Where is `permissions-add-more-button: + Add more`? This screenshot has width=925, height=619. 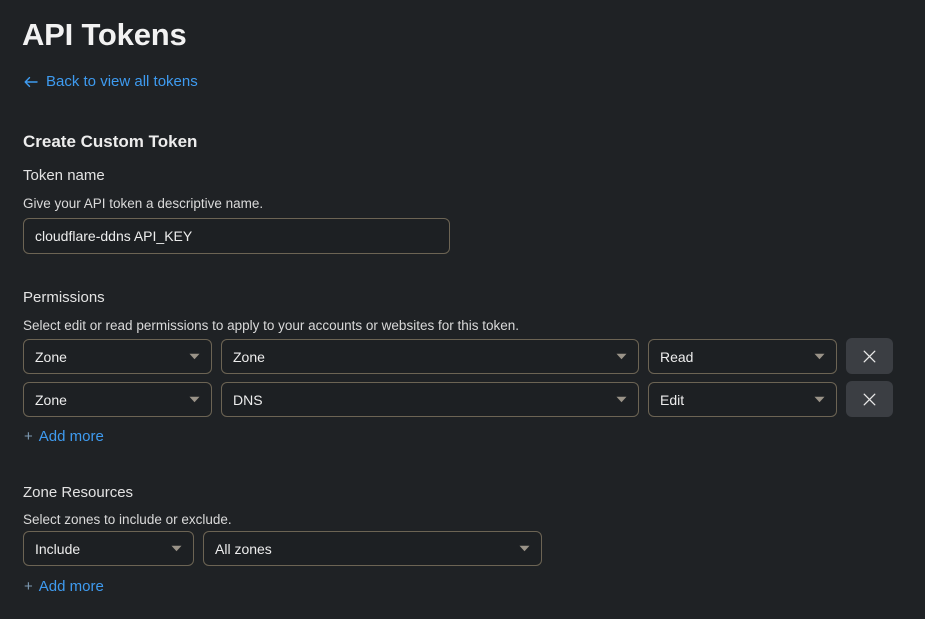 permissions-add-more-button: + Add more is located at coordinates (64, 437).